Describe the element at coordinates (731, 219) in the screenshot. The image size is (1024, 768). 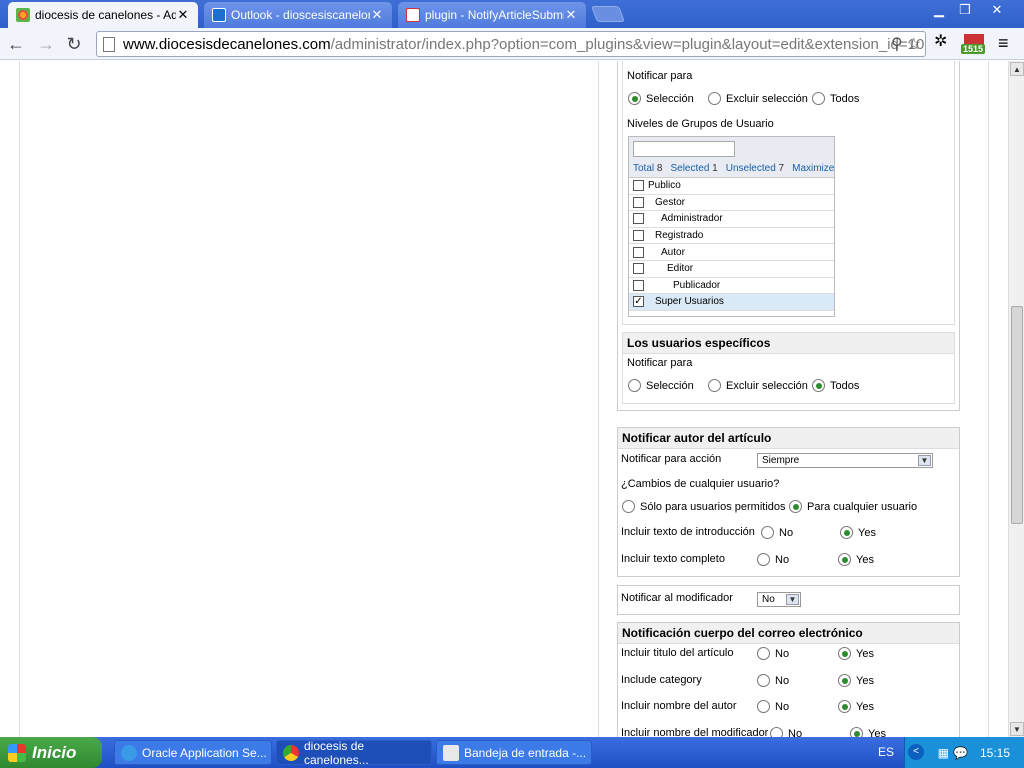
I see `group-item: Administrador` at that location.